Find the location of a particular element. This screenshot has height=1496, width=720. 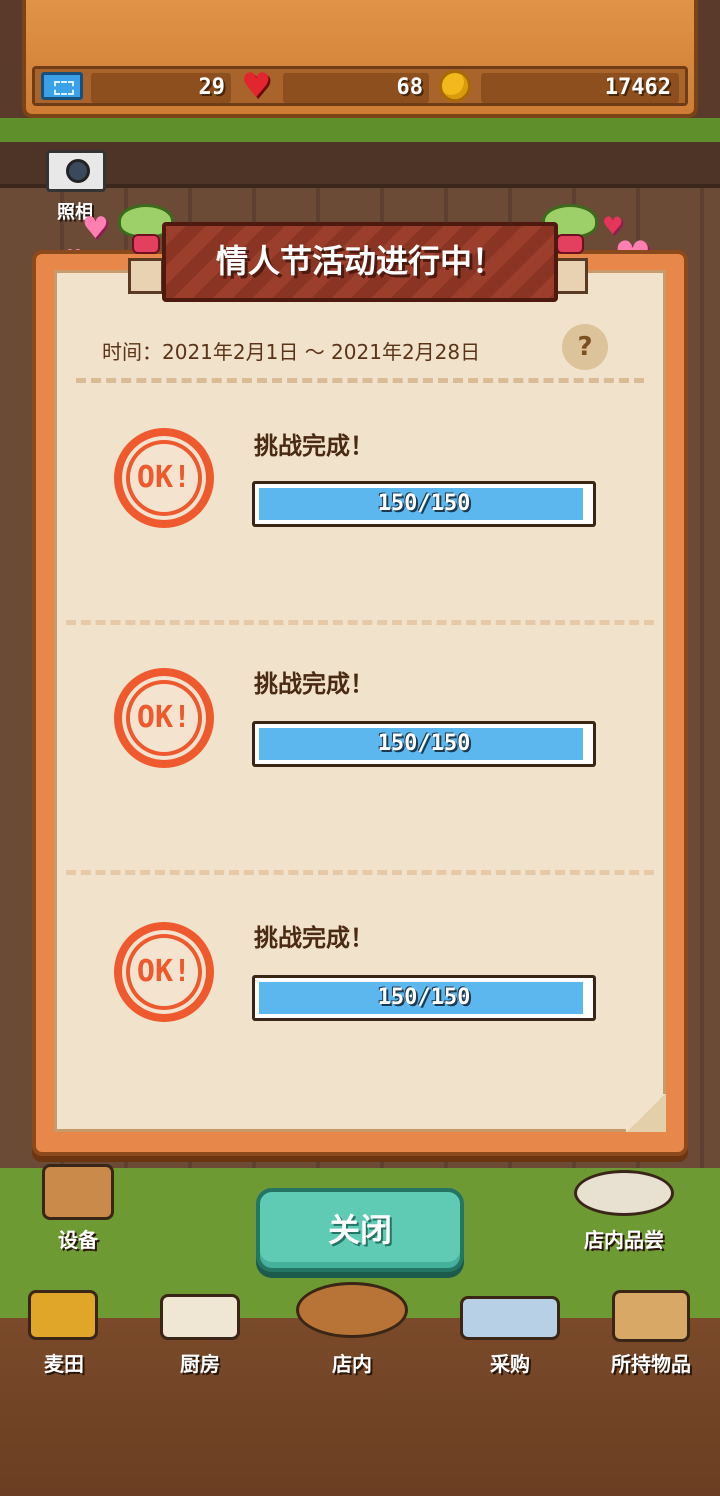

heart-icon: ♥ is located at coordinates (256, 86).